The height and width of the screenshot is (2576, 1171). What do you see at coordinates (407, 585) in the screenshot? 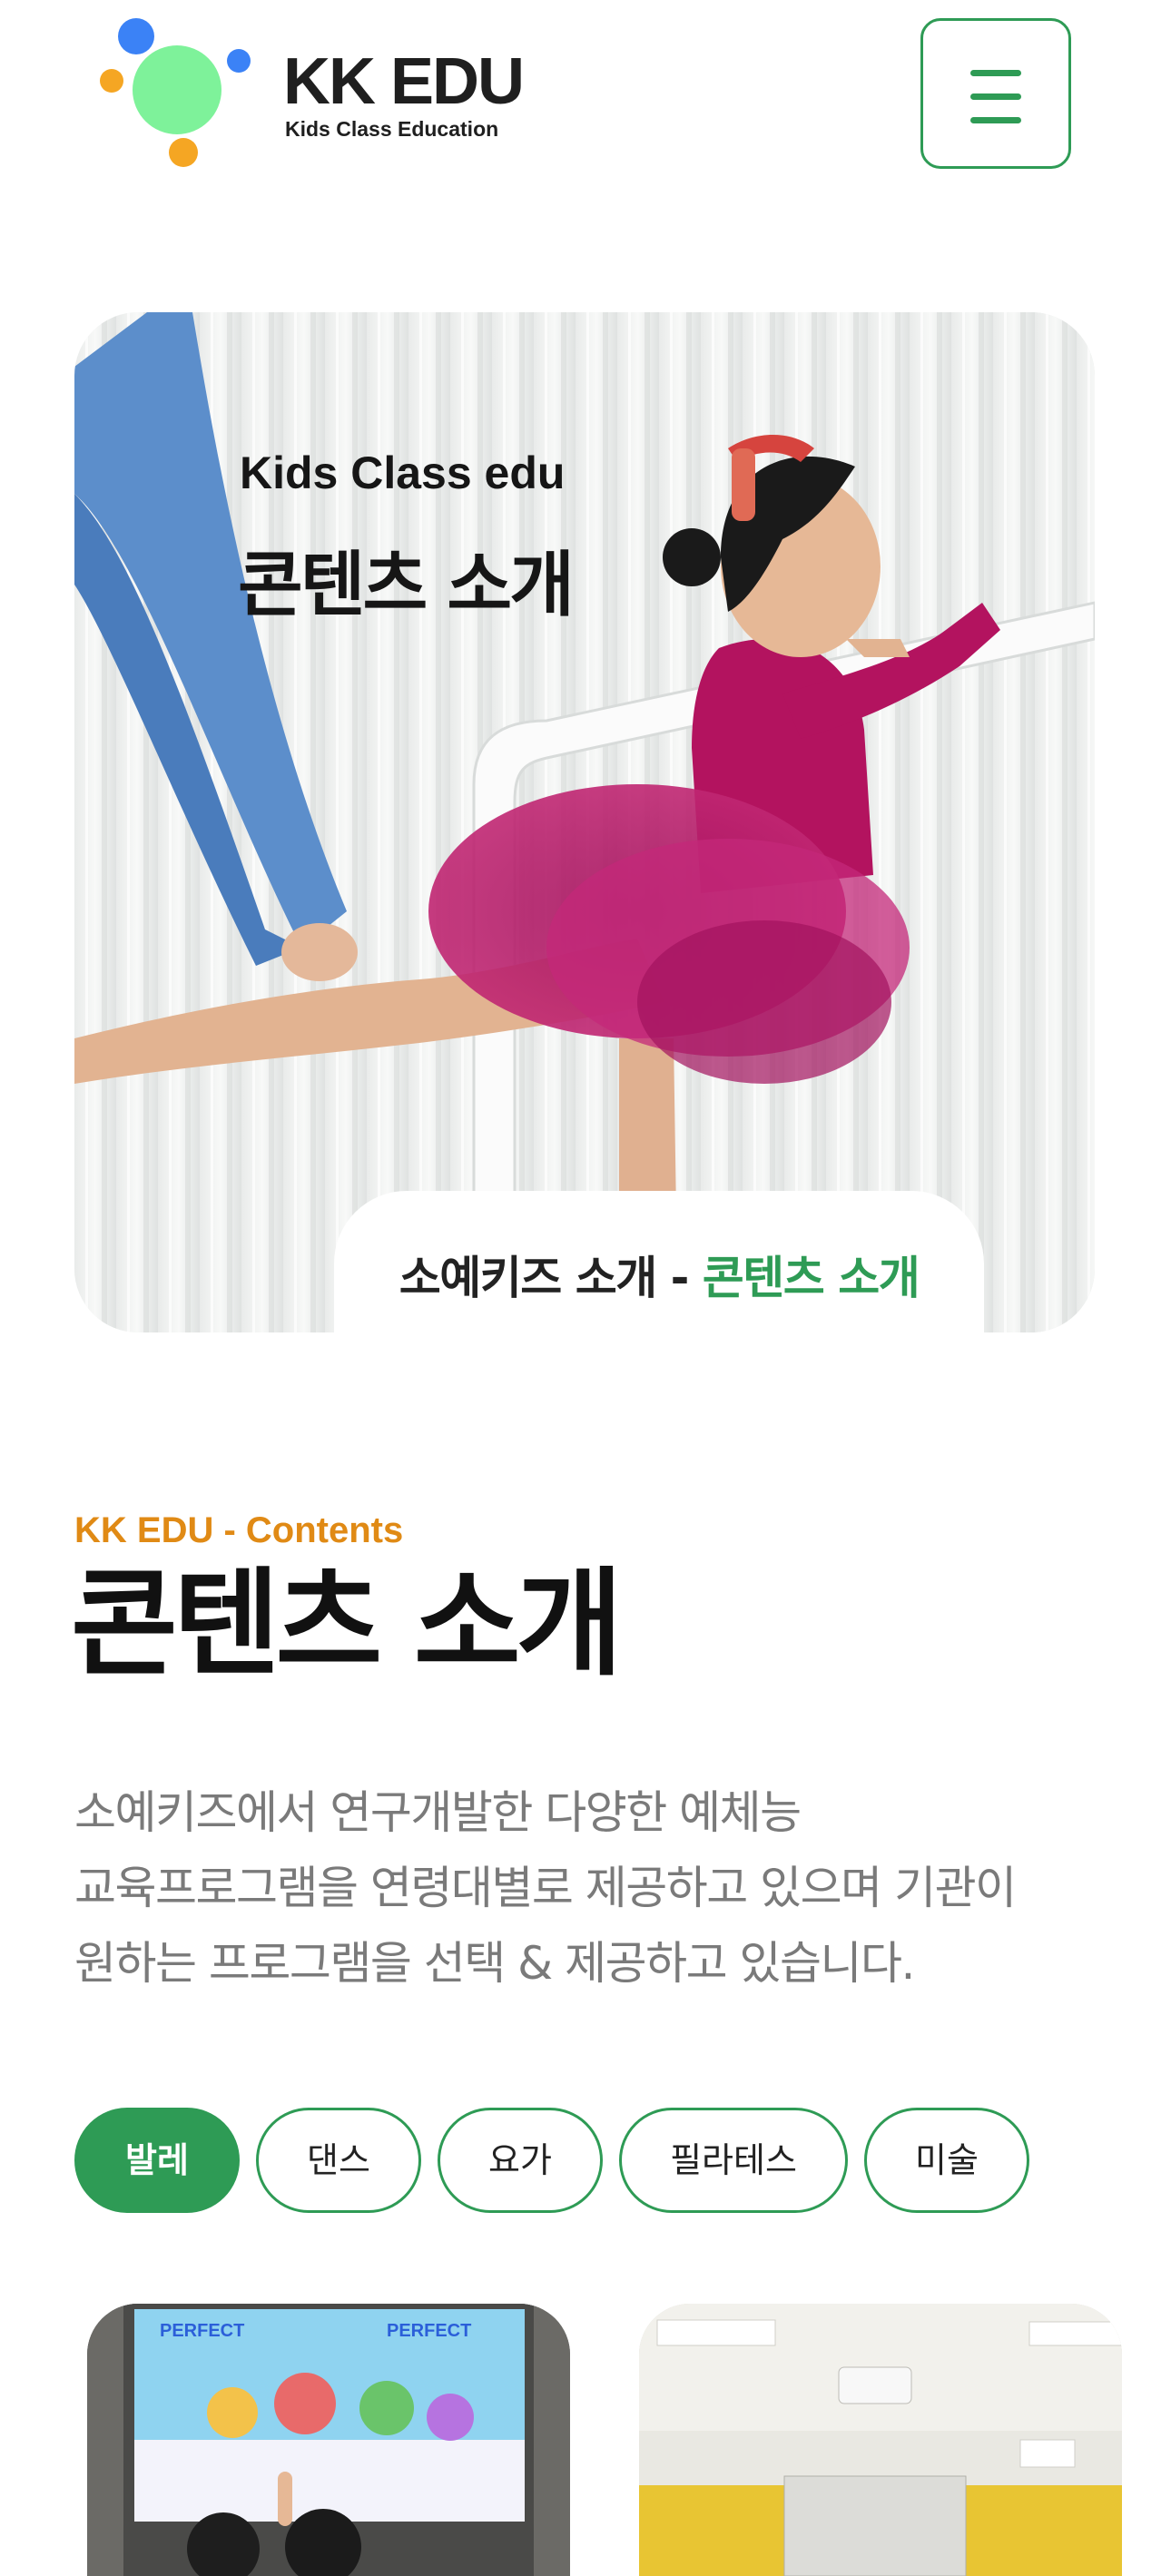
I see `hero-title: 콘텐츠 소개` at bounding box center [407, 585].